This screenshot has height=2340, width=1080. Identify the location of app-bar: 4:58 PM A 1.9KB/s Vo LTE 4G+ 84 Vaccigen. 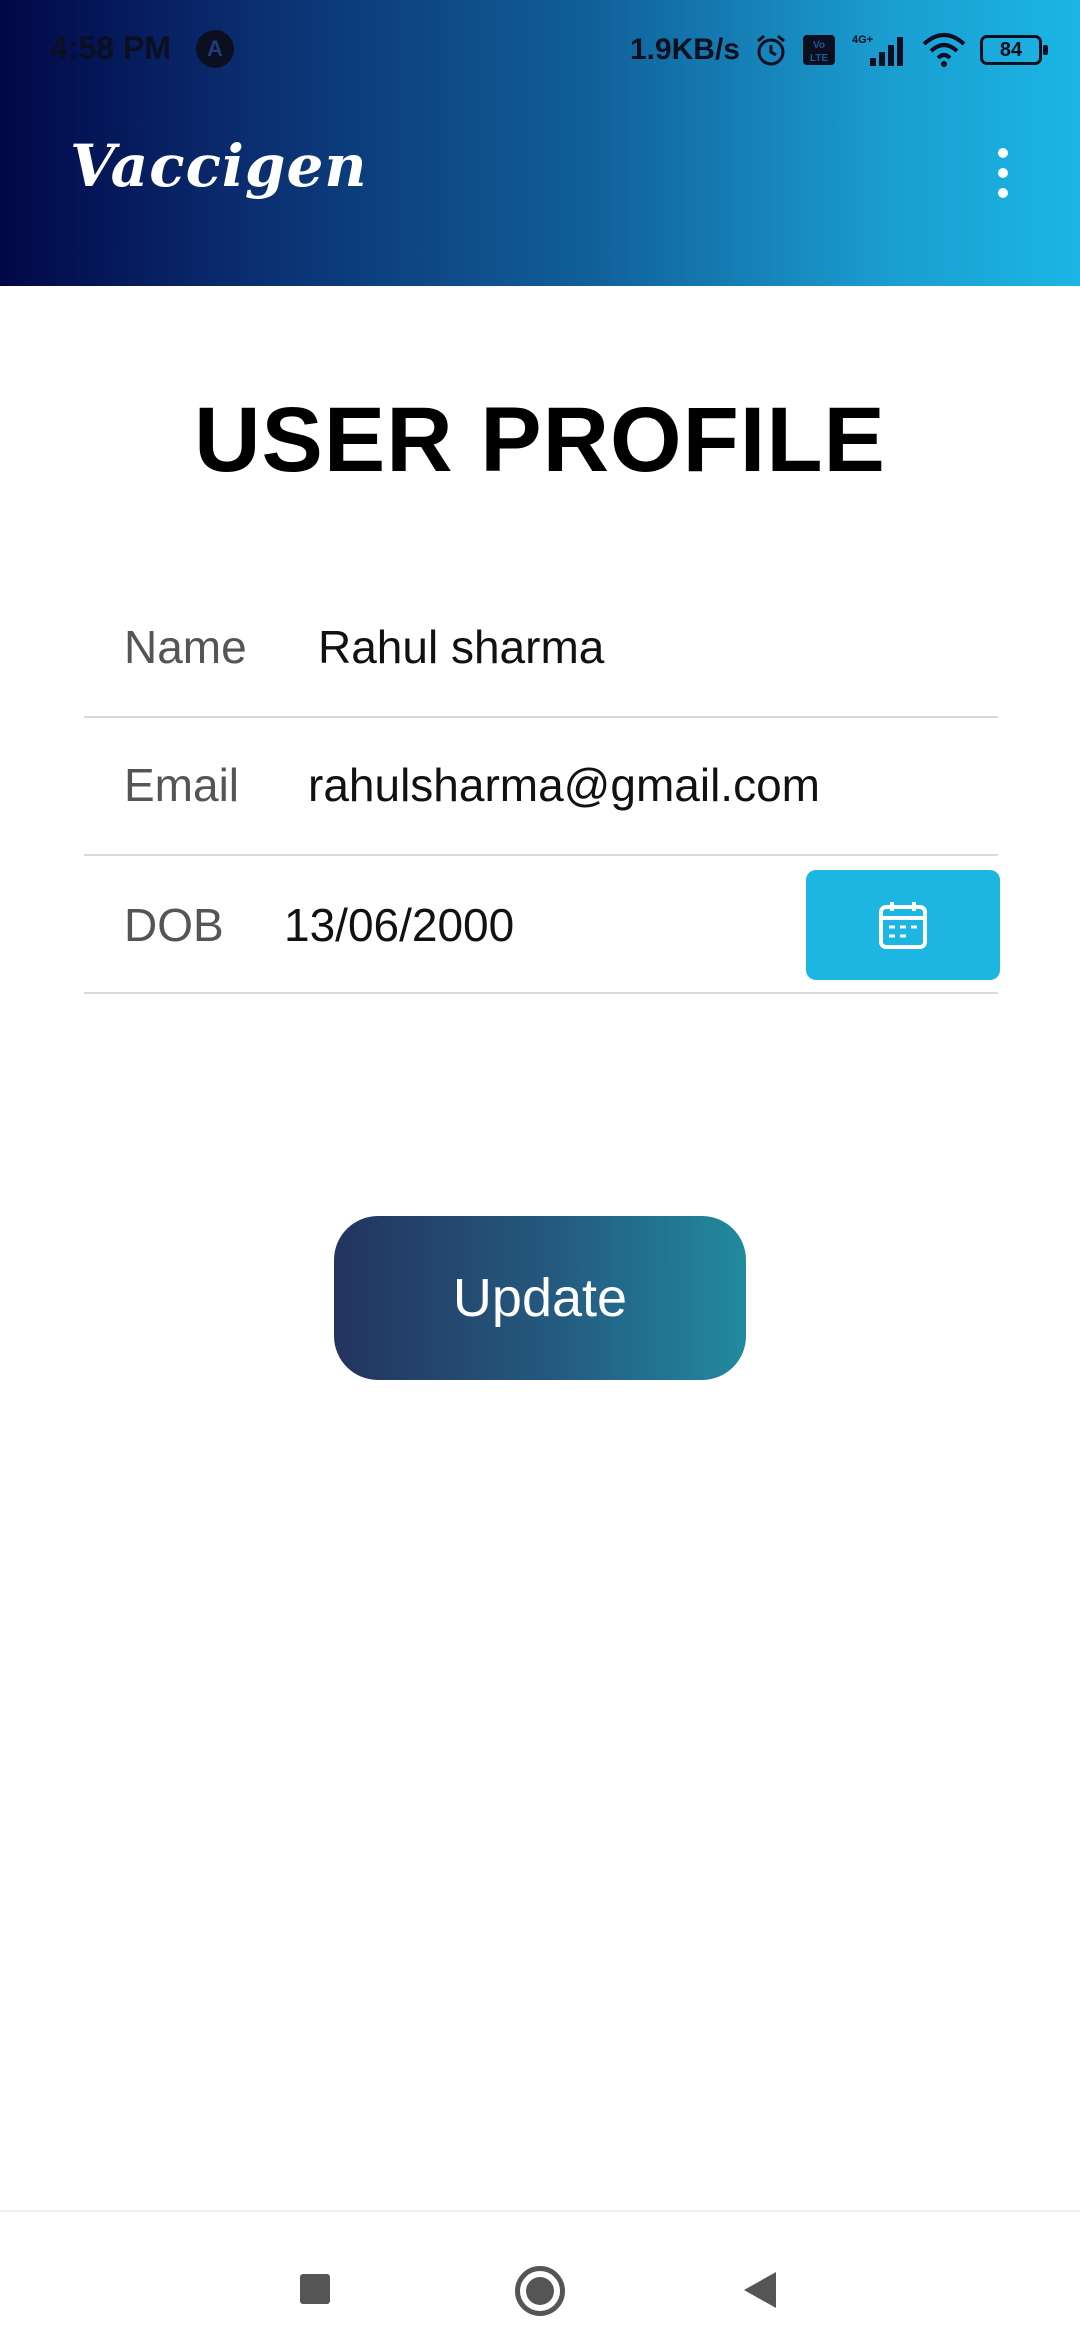
(540, 143).